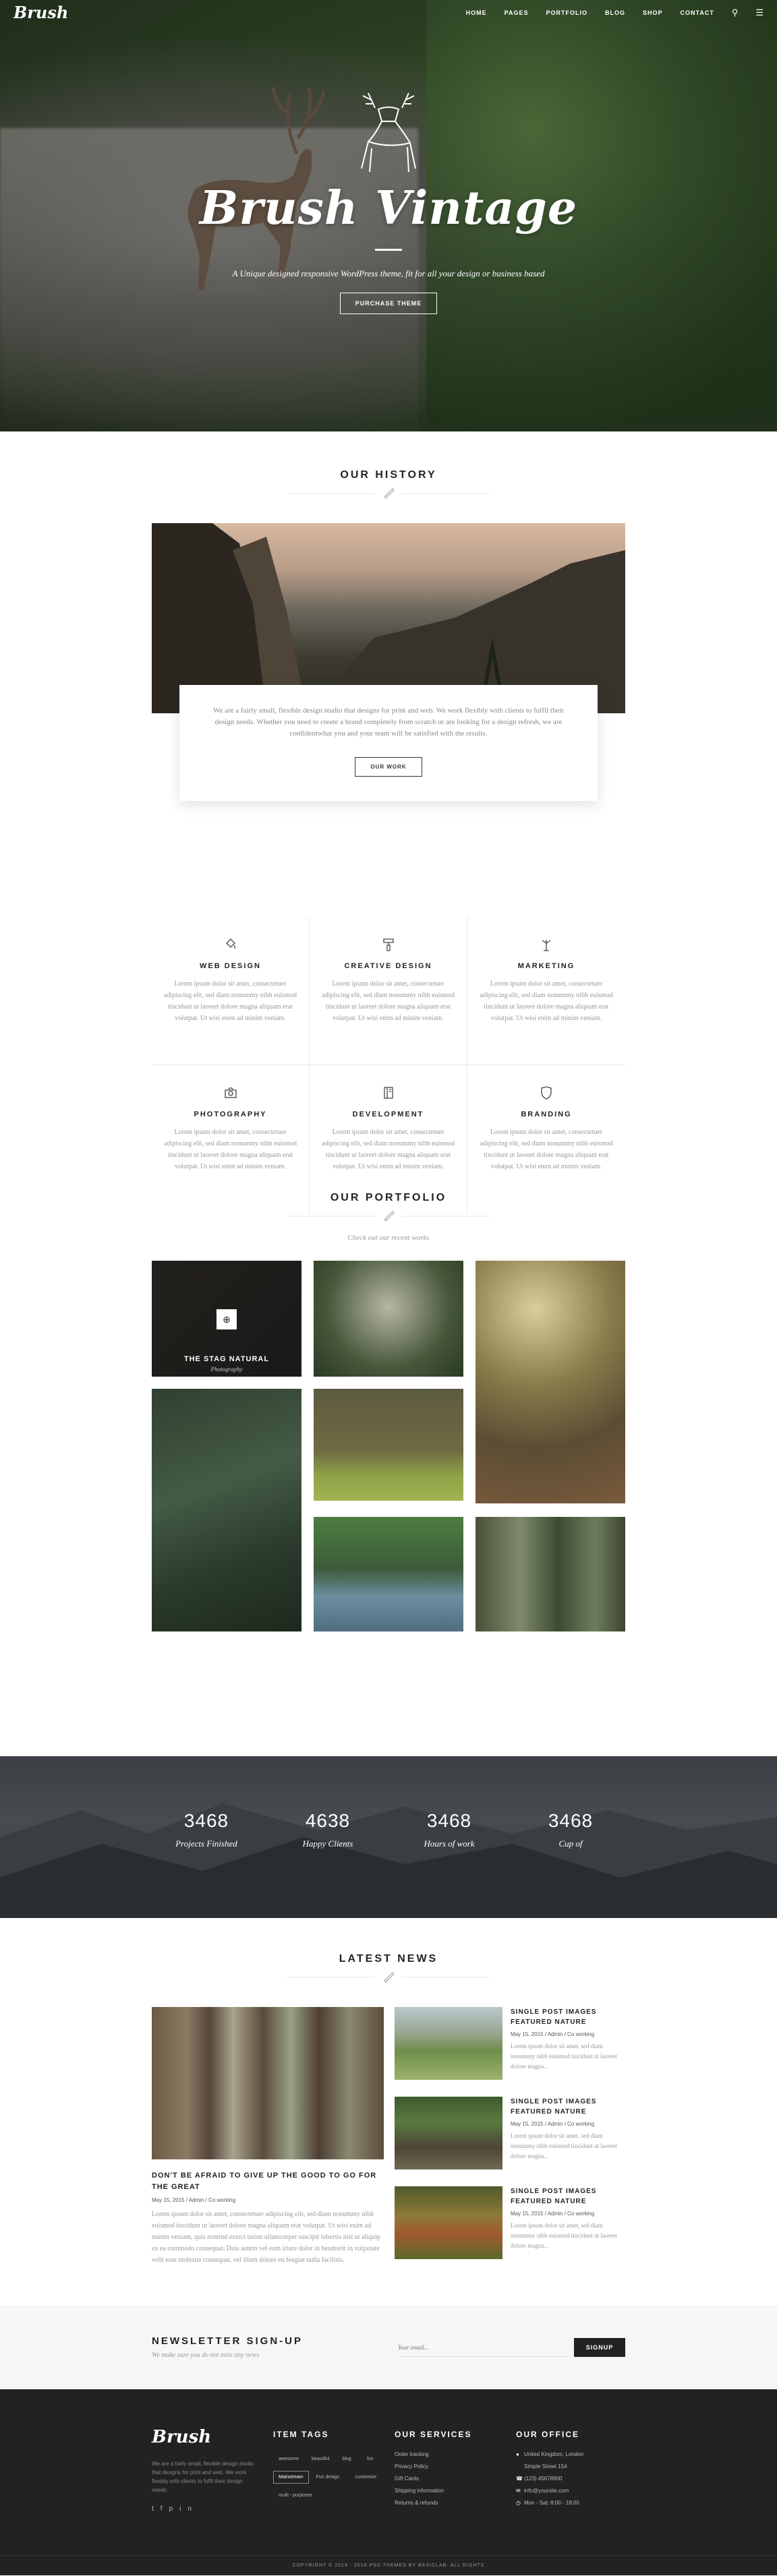 Image resolution: width=777 pixels, height=2576 pixels. What do you see at coordinates (230, 1114) in the screenshot?
I see `service-title: PHOTOGRAPHY` at bounding box center [230, 1114].